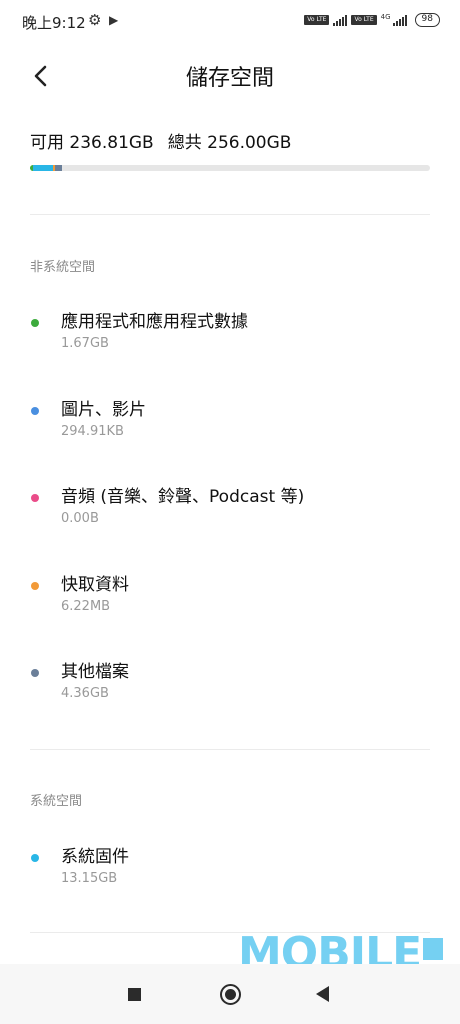 This screenshot has height=1024, width=460. Describe the element at coordinates (230, 870) in the screenshot. I see `list-item-system-firmware: 系統固件 13.15GB` at that location.